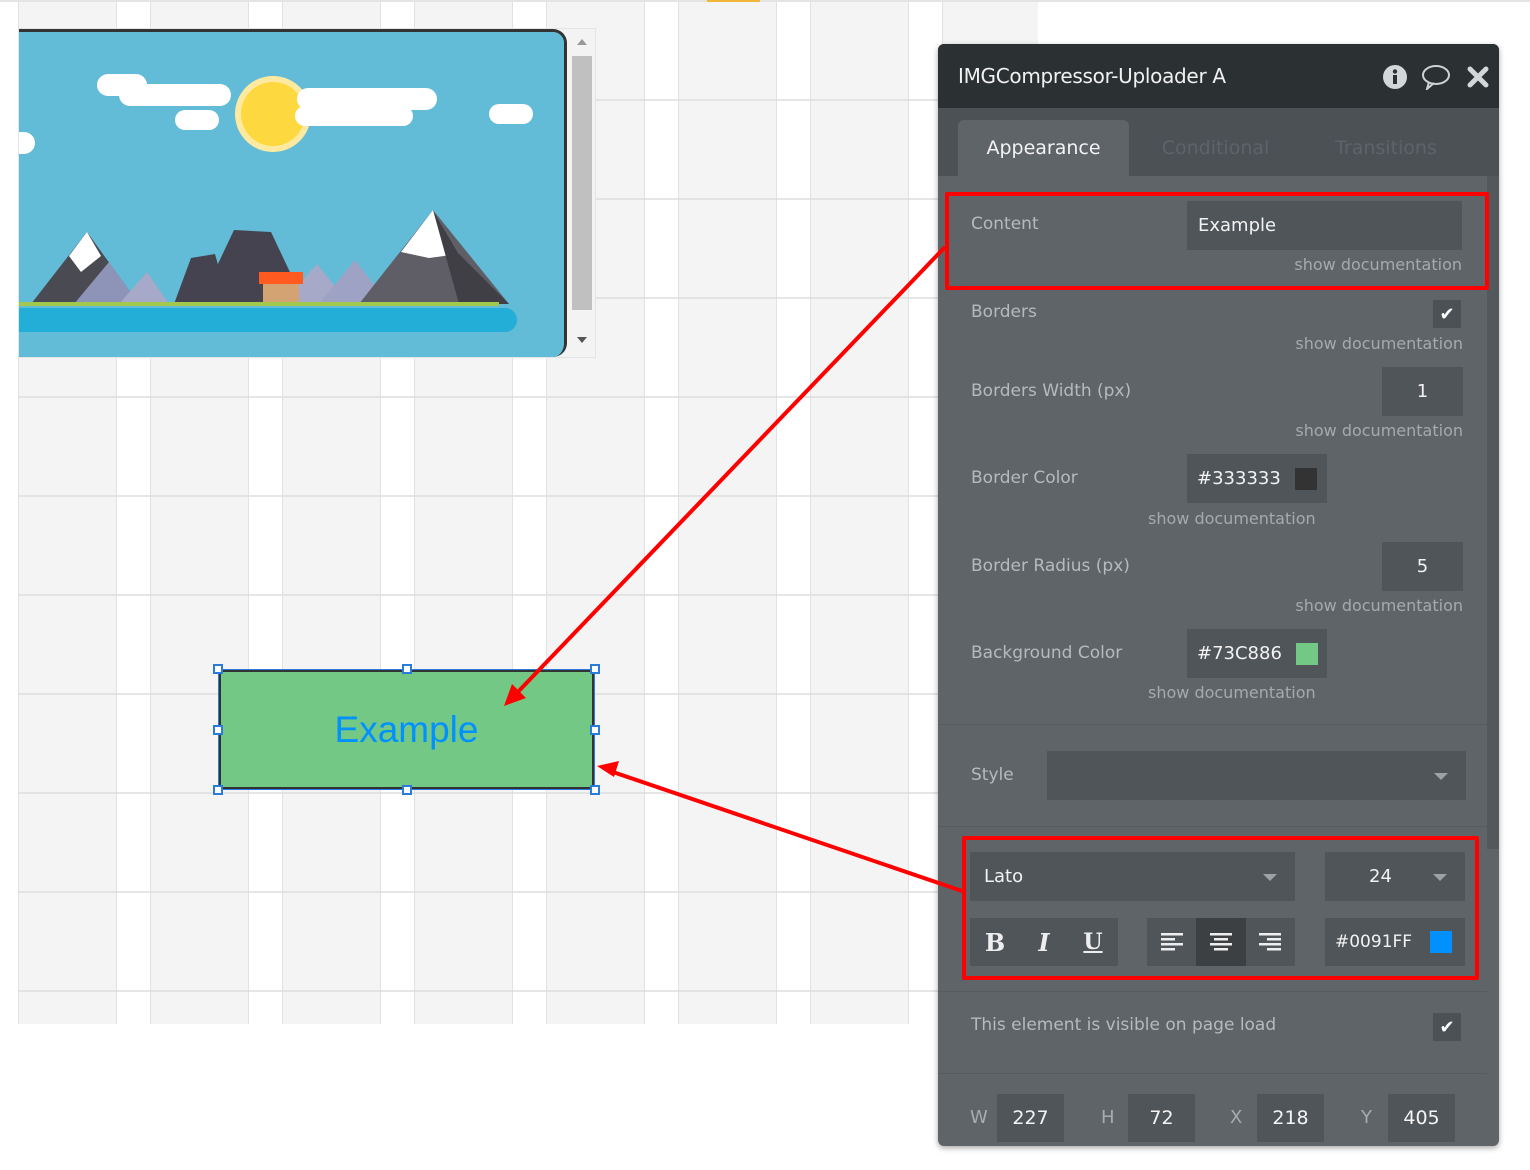  I want to click on background-color-picker: #73C886, so click(1257, 653).